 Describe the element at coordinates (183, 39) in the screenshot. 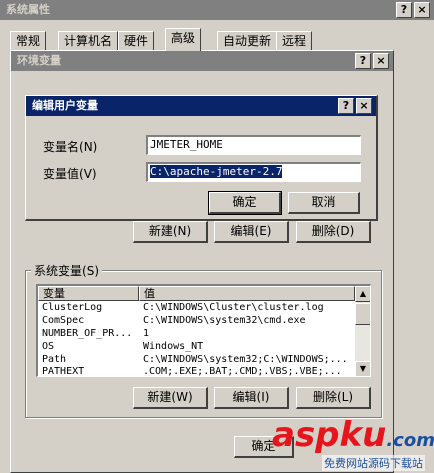

I see `tab-advanced: 高级` at that location.